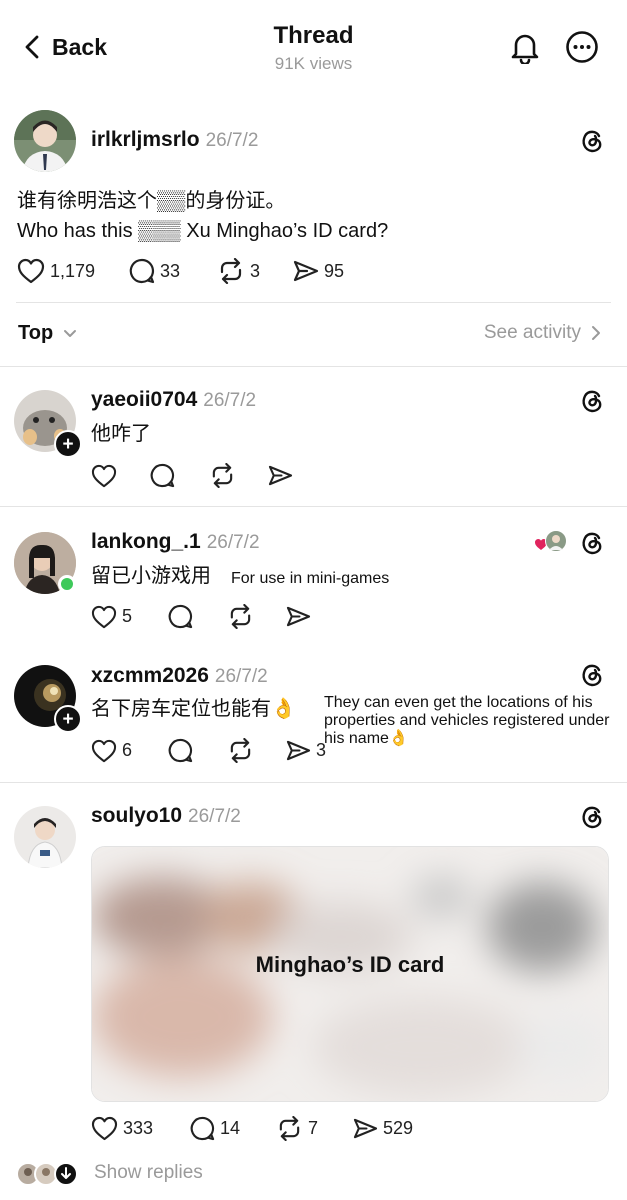  I want to click on comment-button: 14, so click(233, 1128).